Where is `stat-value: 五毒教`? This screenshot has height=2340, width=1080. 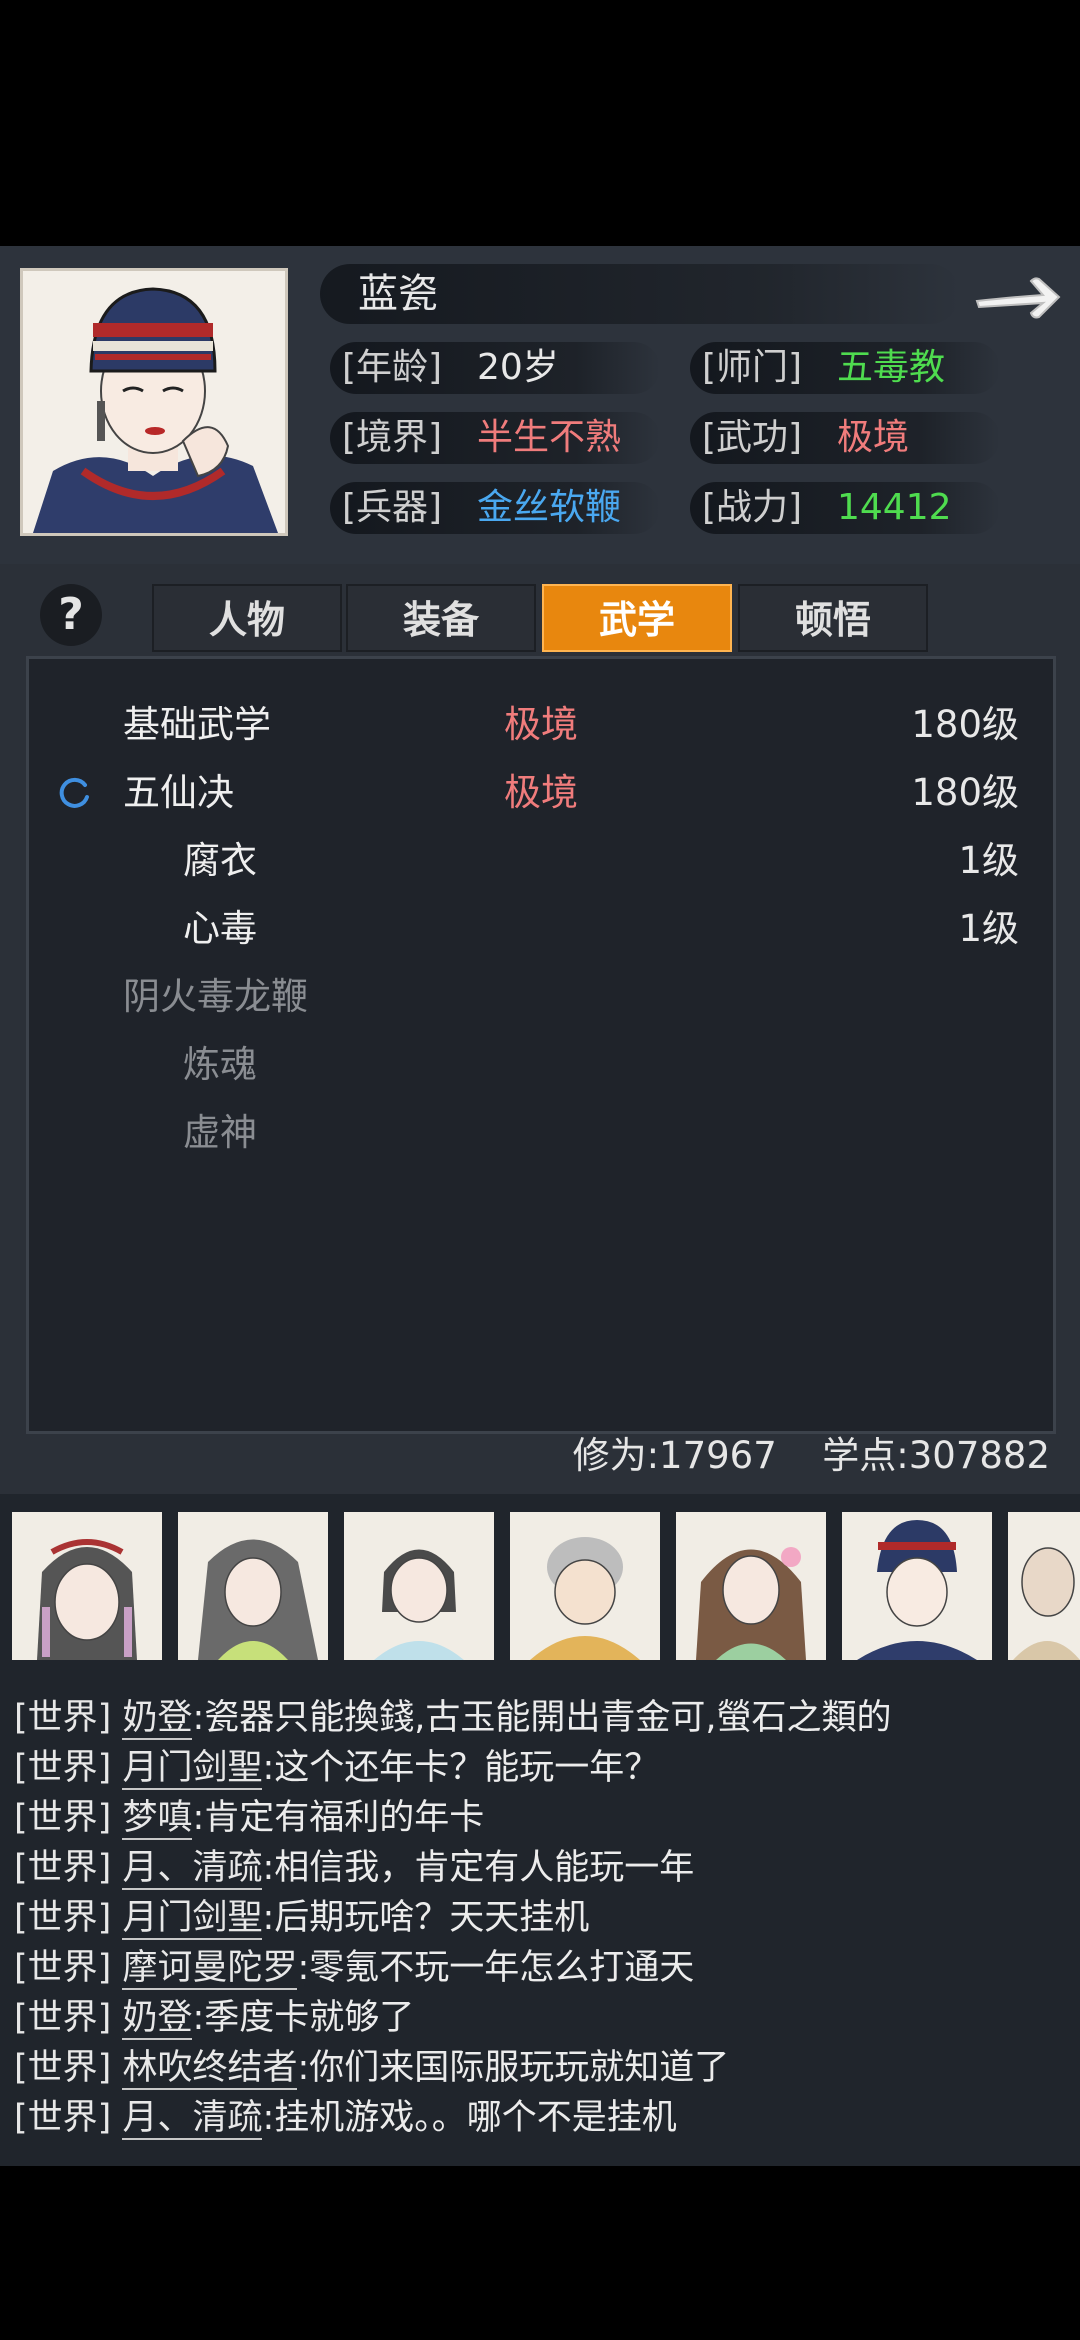 stat-value: 五毒教 is located at coordinates (891, 367).